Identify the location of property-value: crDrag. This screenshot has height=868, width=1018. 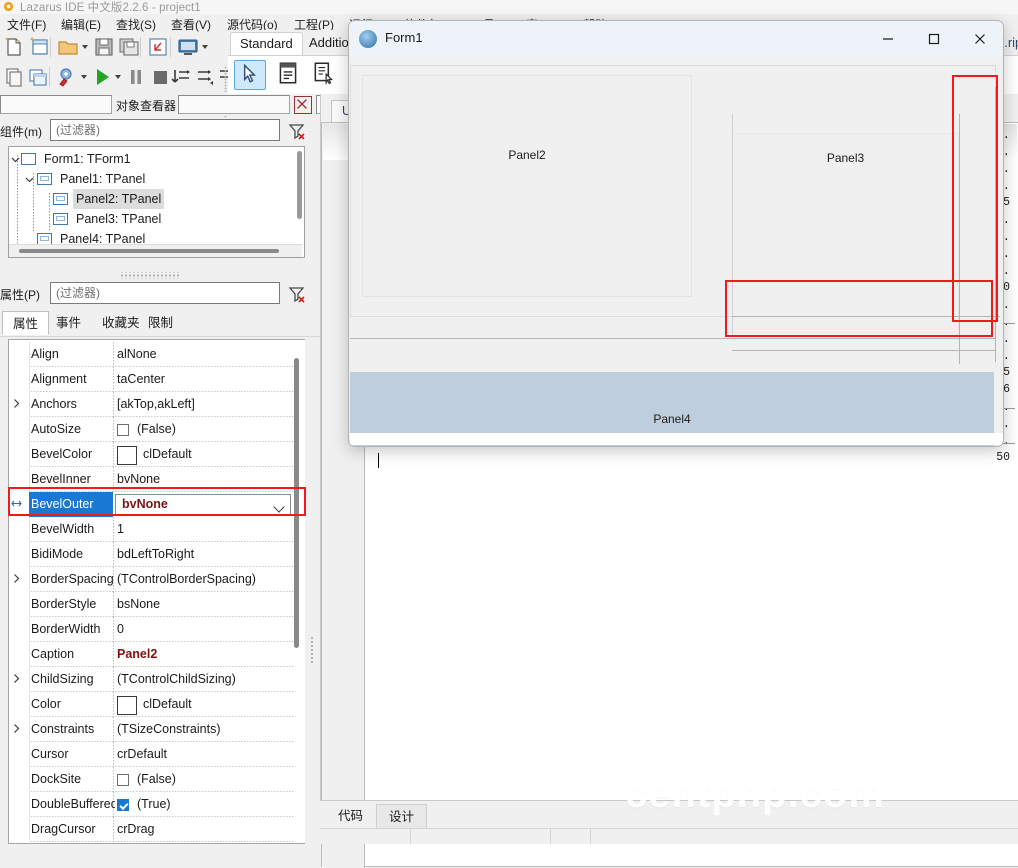
(205, 829).